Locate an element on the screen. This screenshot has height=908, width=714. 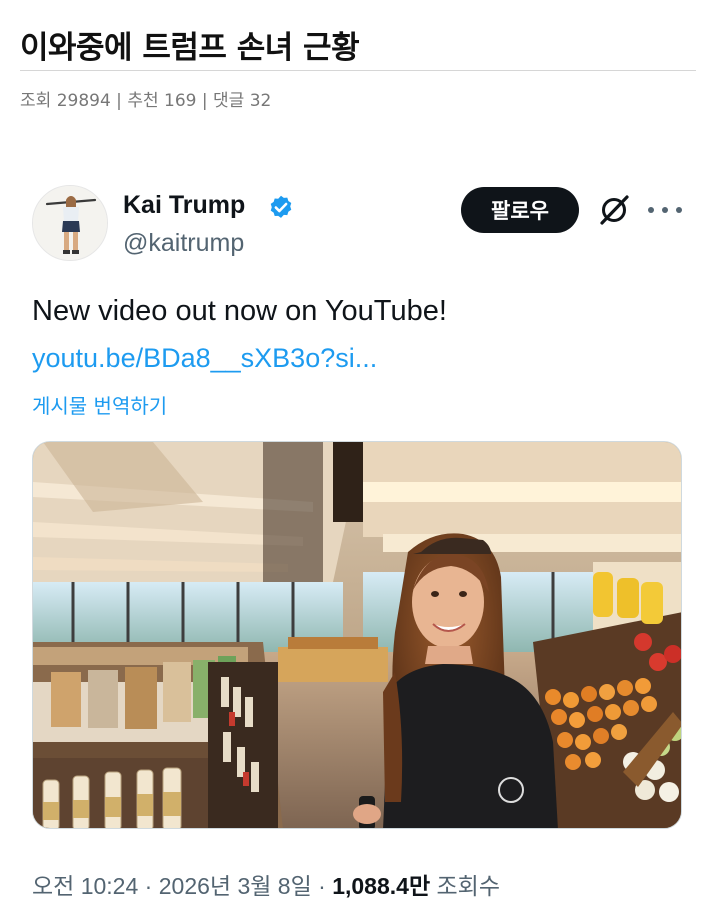
post-meta: 조회 29894 | 추천 169 | 댓글 32 is located at coordinates (146, 101).